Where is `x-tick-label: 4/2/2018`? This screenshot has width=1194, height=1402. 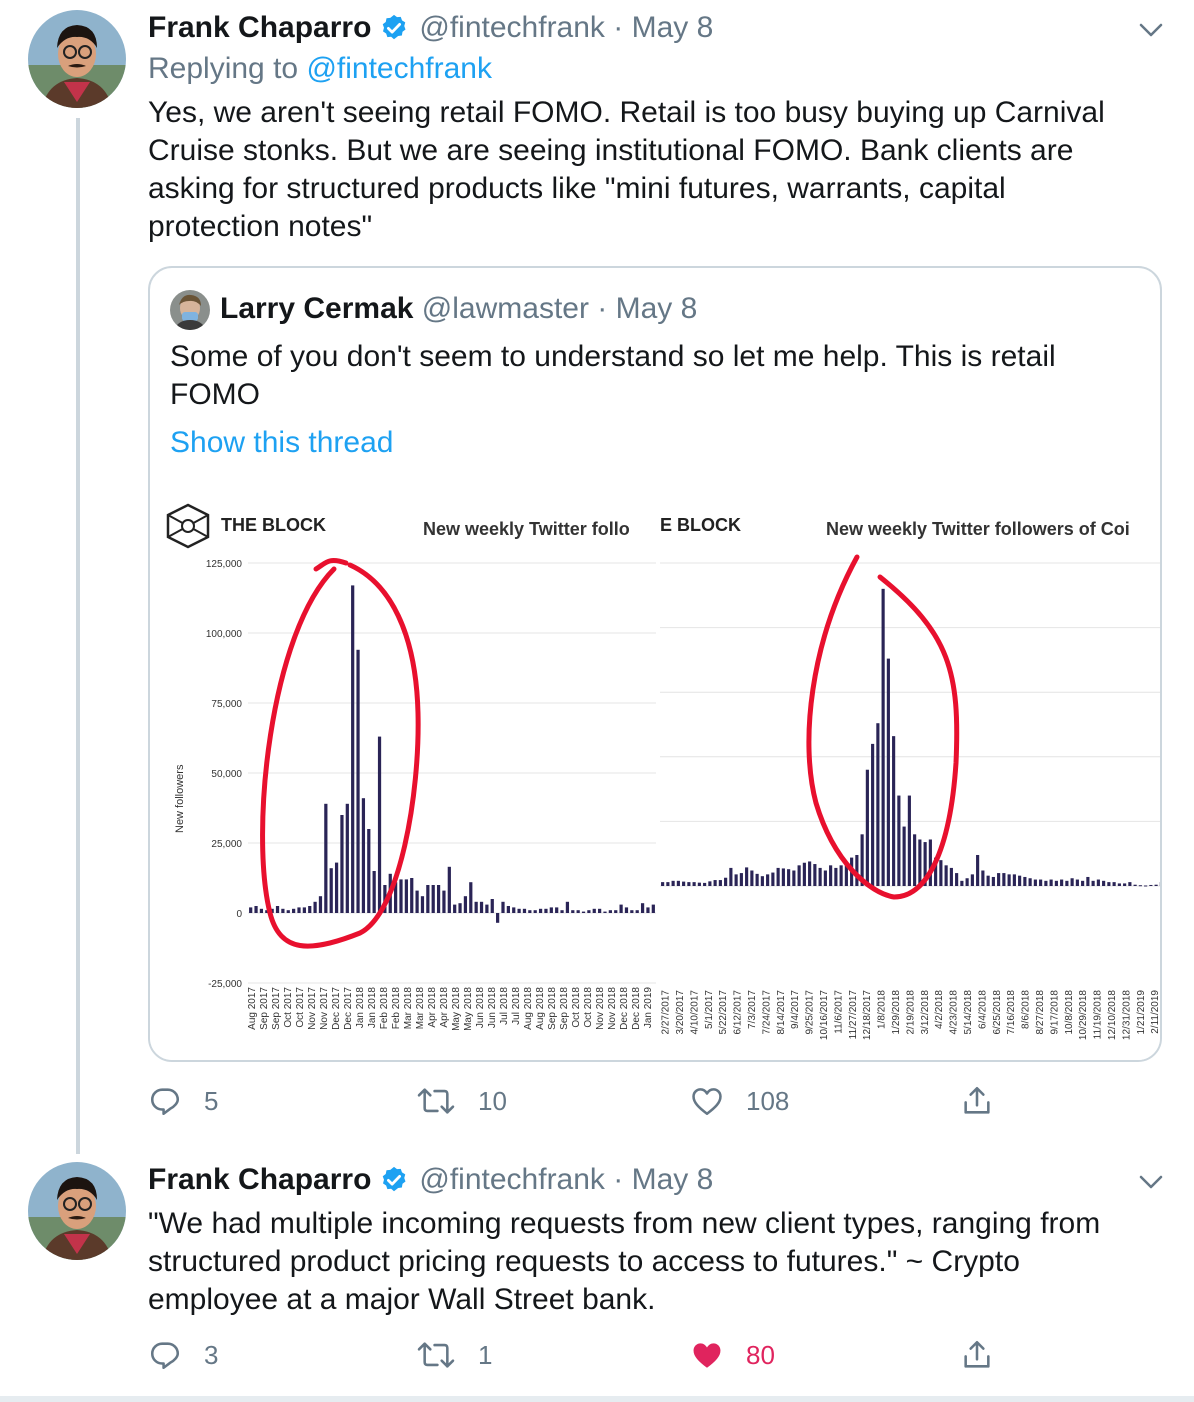
x-tick-label: 4/2/2018 is located at coordinates (939, 1009).